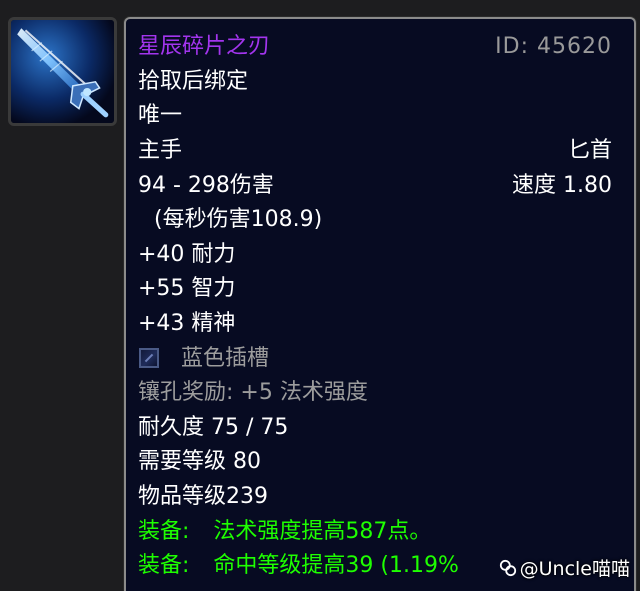 The width and height of the screenshot is (640, 591). I want to click on equip-effect-text: 命中等级提高39 (1.19%, so click(336, 565).